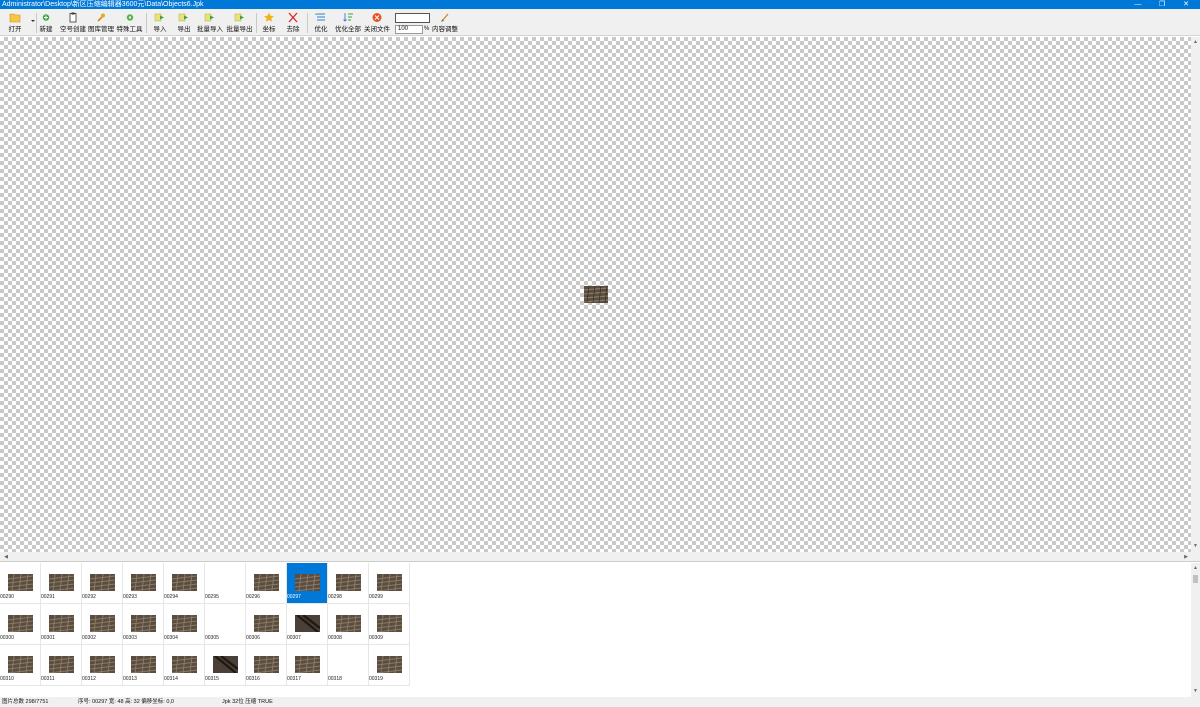  What do you see at coordinates (61, 624) in the screenshot?
I see `thumbnail-item: 00301` at bounding box center [61, 624].